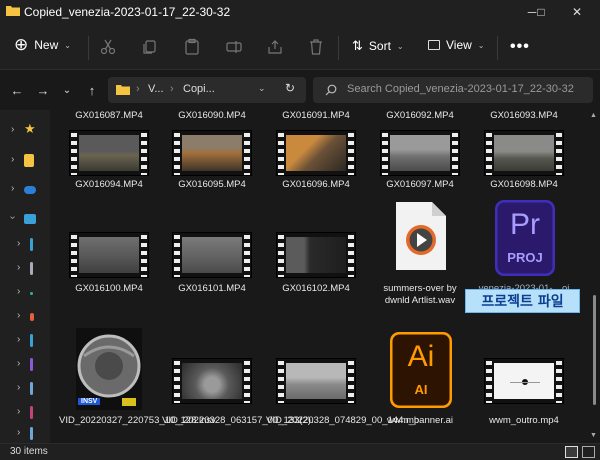 The height and width of the screenshot is (460, 600). Describe the element at coordinates (192, 47) in the screenshot. I see `paste-icon` at that location.